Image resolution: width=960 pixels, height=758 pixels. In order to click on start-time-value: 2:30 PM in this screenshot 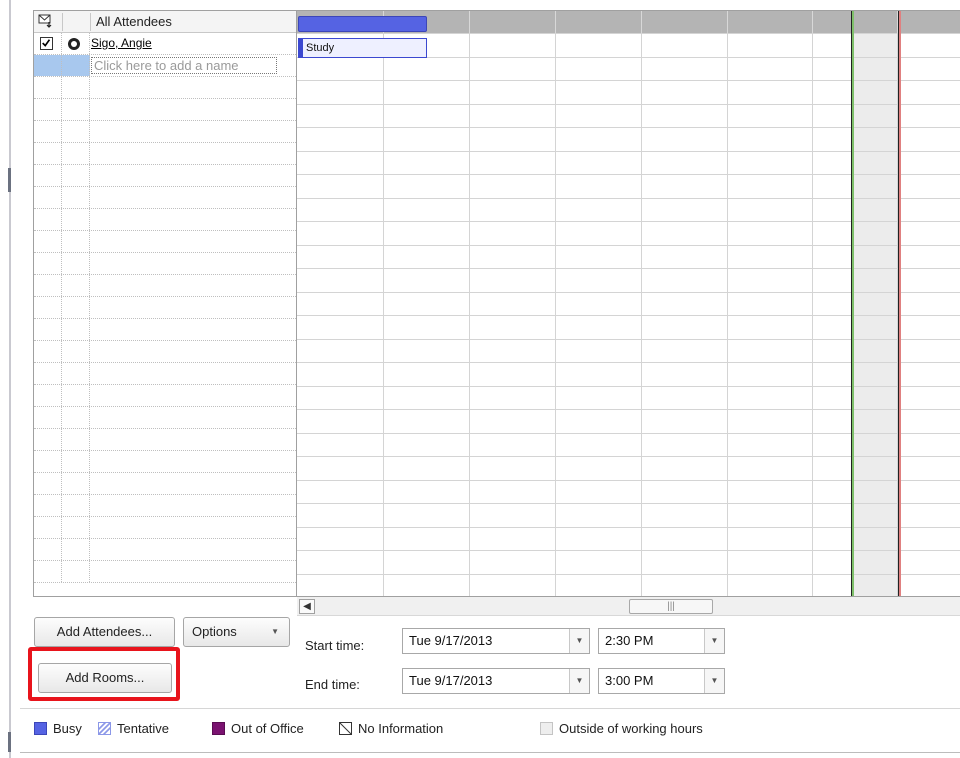, I will do `click(629, 640)`.